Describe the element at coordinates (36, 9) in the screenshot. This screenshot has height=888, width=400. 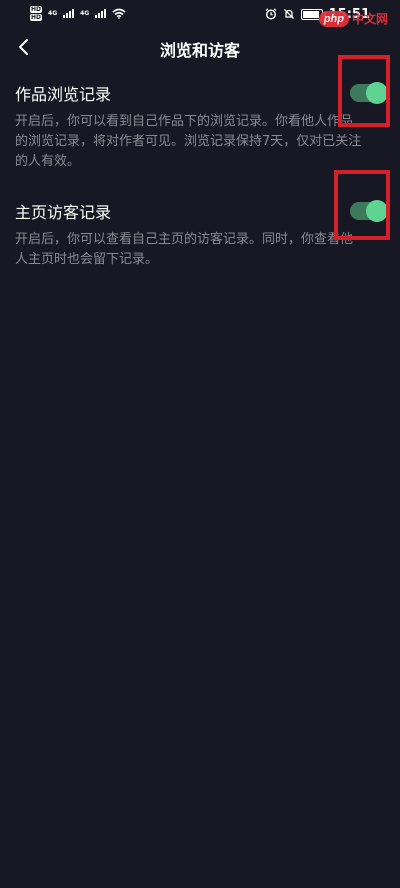
I see `hd-badge-sim1: HD` at that location.